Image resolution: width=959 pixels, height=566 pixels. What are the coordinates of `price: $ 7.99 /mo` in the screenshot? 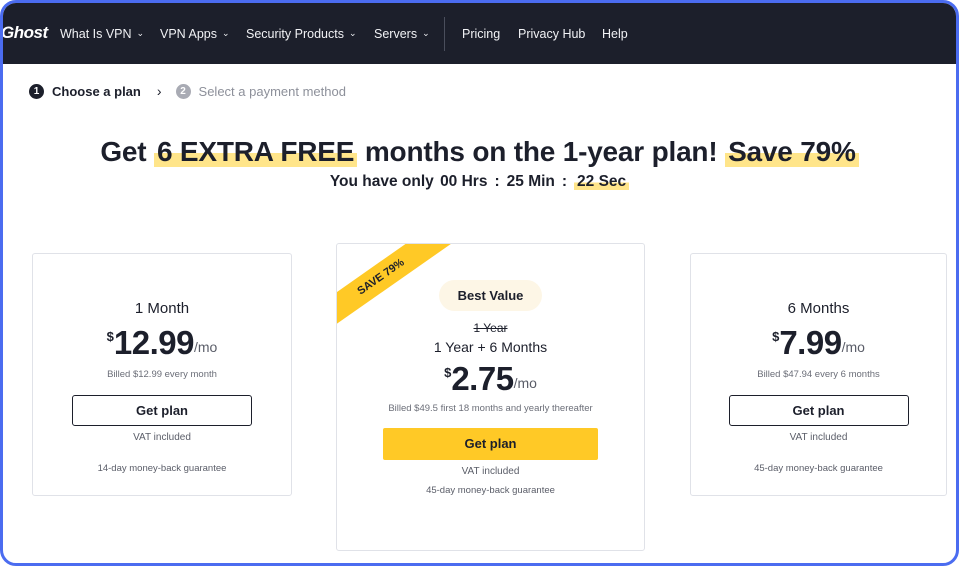 It's located at (818, 343).